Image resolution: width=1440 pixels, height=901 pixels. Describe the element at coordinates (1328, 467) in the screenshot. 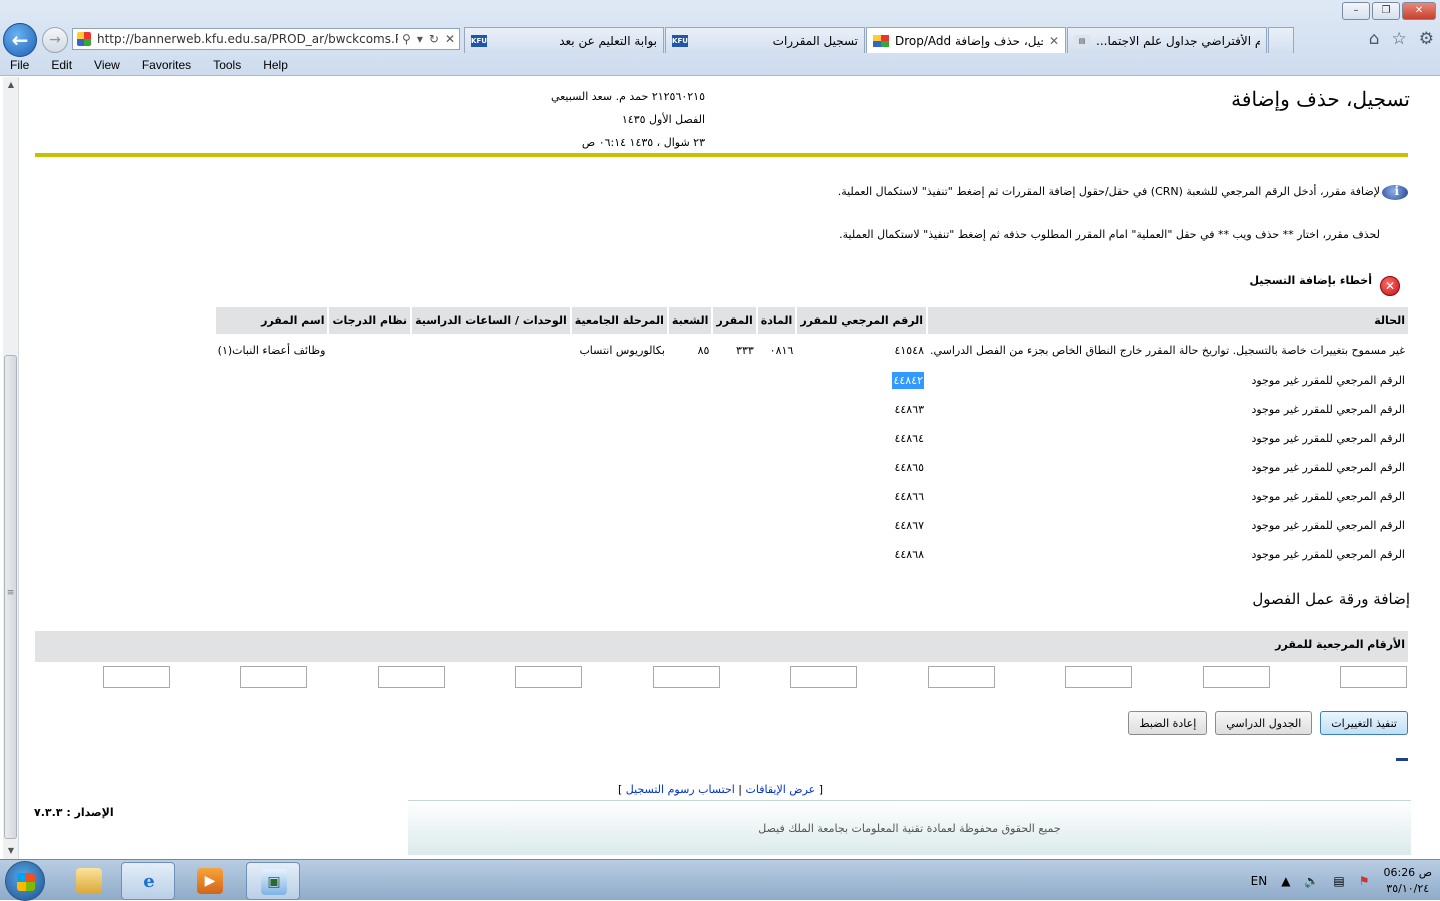

I see `row-status: الرقم المرجعي للمقرر غير موجود` at that location.